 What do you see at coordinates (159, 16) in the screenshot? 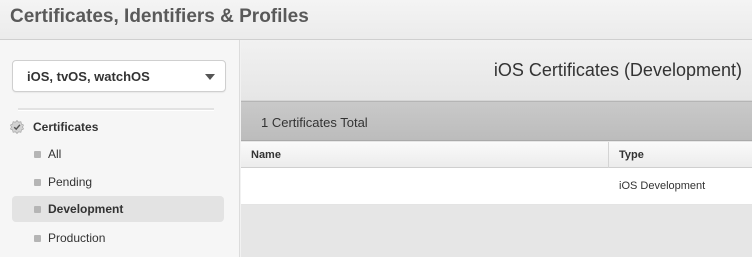
I see `app-title: Certificates, Identifiers & Profiles` at bounding box center [159, 16].